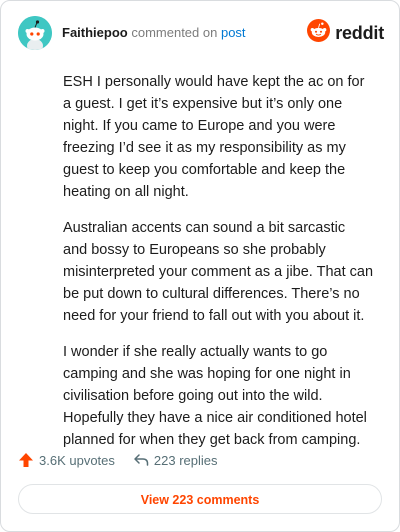 The width and height of the screenshot is (400, 532). What do you see at coordinates (26, 460) in the screenshot?
I see `upvote-arrow-icon` at bounding box center [26, 460].